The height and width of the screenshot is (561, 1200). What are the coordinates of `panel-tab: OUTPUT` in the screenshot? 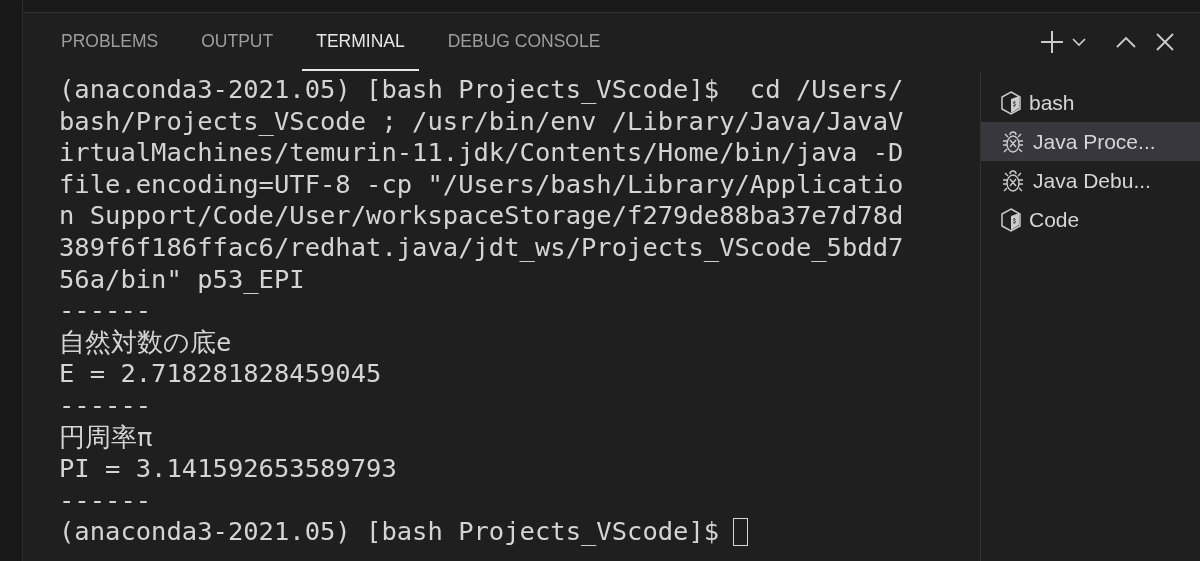 It's located at (237, 42).